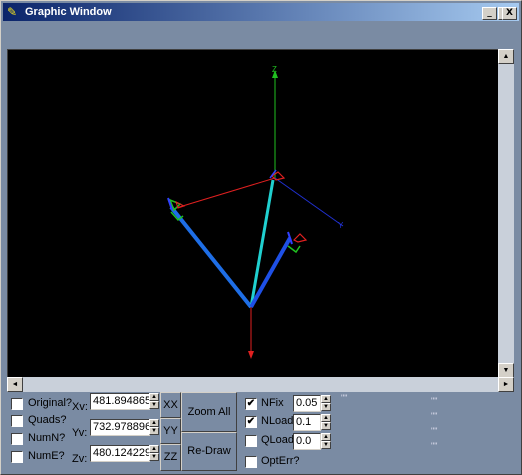 This screenshot has height=475, width=522. Describe the element at coordinates (509, 13) in the screenshot. I see `close-button: X` at that location.